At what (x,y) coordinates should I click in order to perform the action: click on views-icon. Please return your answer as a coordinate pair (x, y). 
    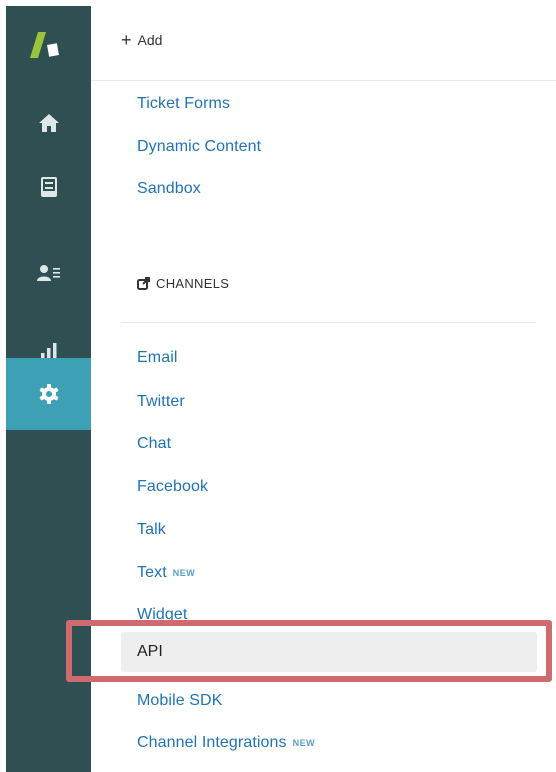
    Looking at the image, I should click on (48, 187).